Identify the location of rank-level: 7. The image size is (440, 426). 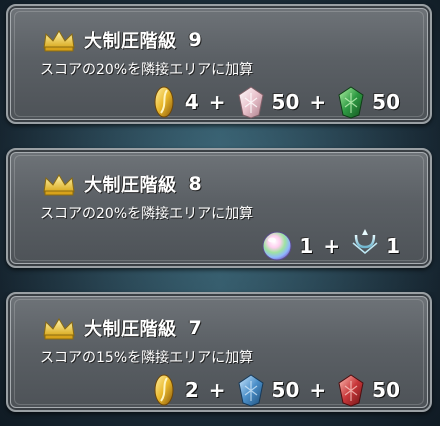
(195, 328).